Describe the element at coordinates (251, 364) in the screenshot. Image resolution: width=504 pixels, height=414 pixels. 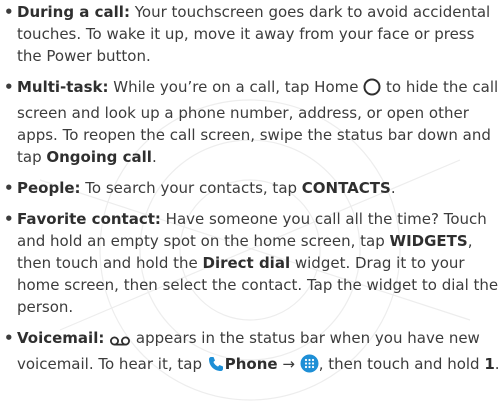
I see `phone-label: Phone` at that location.